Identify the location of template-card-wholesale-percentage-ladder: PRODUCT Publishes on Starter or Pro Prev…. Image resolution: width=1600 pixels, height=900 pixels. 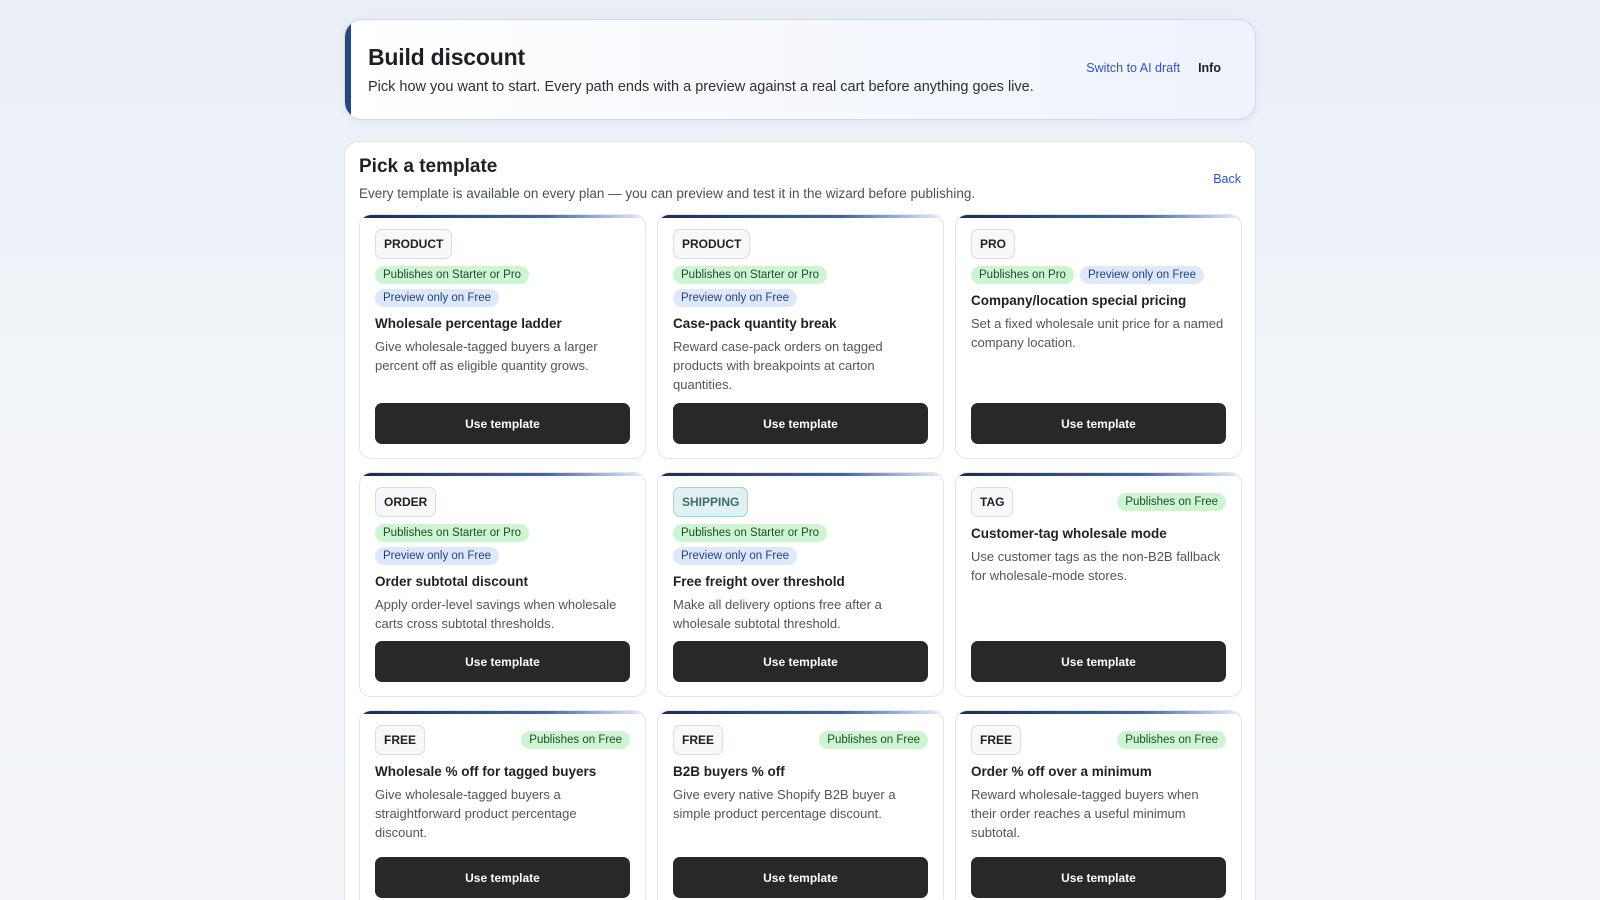
(502, 336).